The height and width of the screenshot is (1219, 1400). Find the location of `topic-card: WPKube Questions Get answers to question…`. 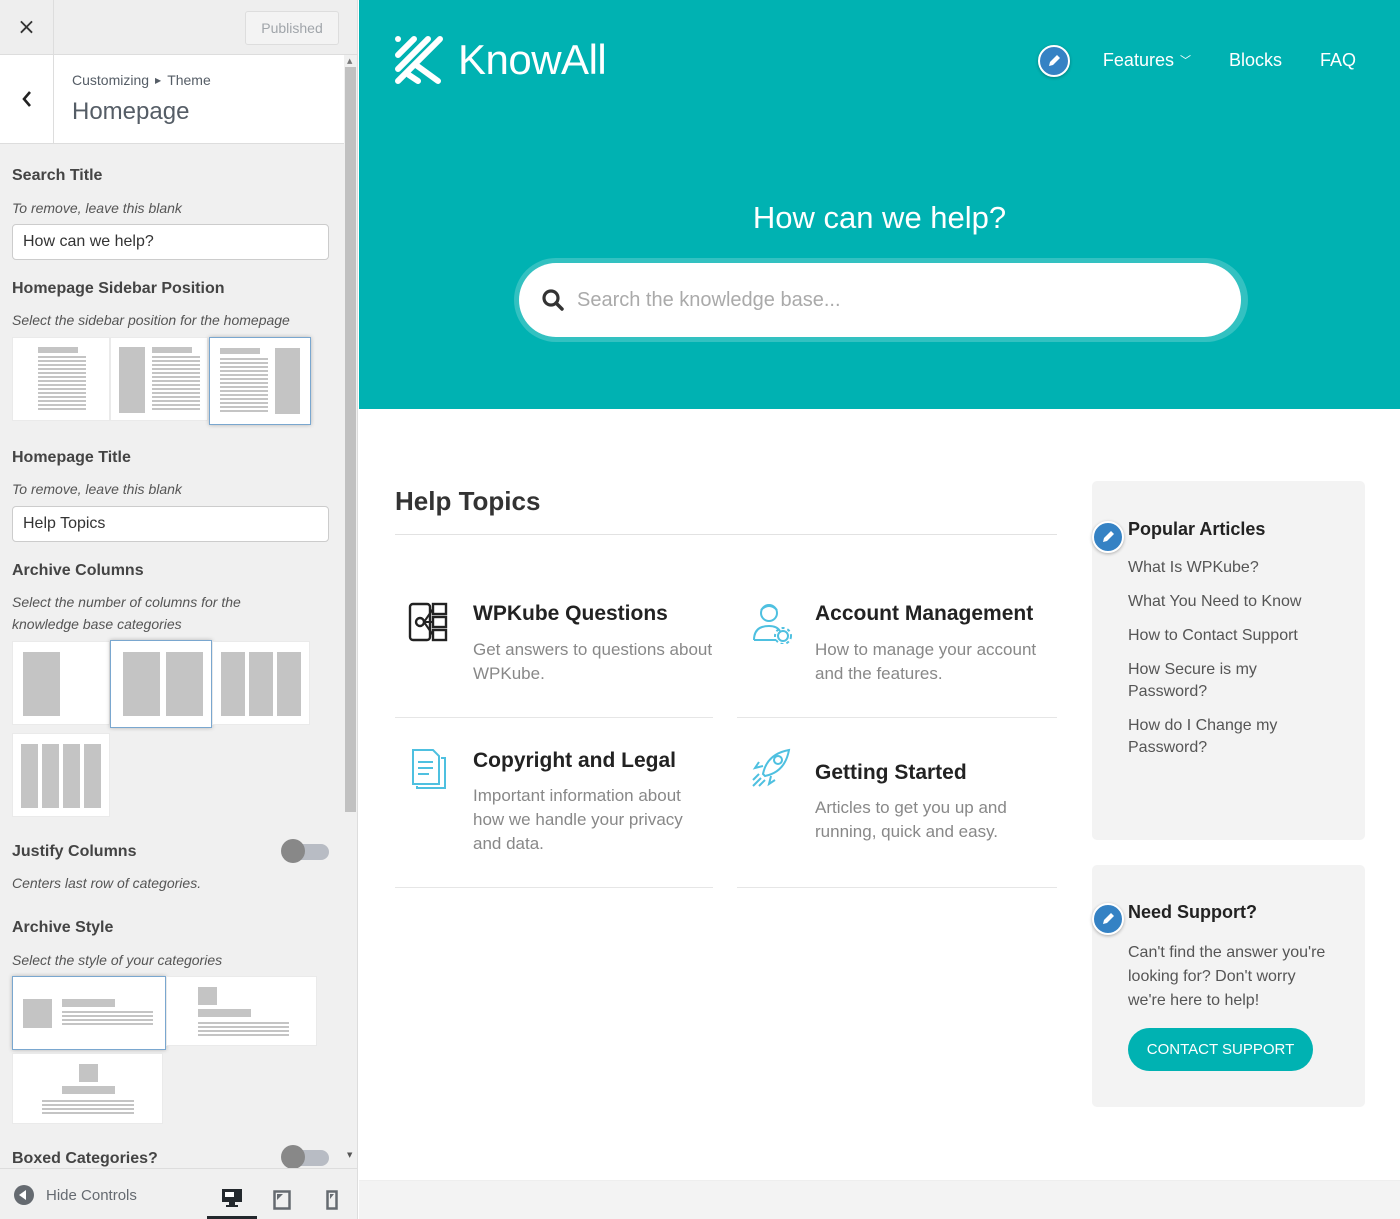

topic-card: WPKube Questions Get answers to question… is located at coordinates (554, 633).